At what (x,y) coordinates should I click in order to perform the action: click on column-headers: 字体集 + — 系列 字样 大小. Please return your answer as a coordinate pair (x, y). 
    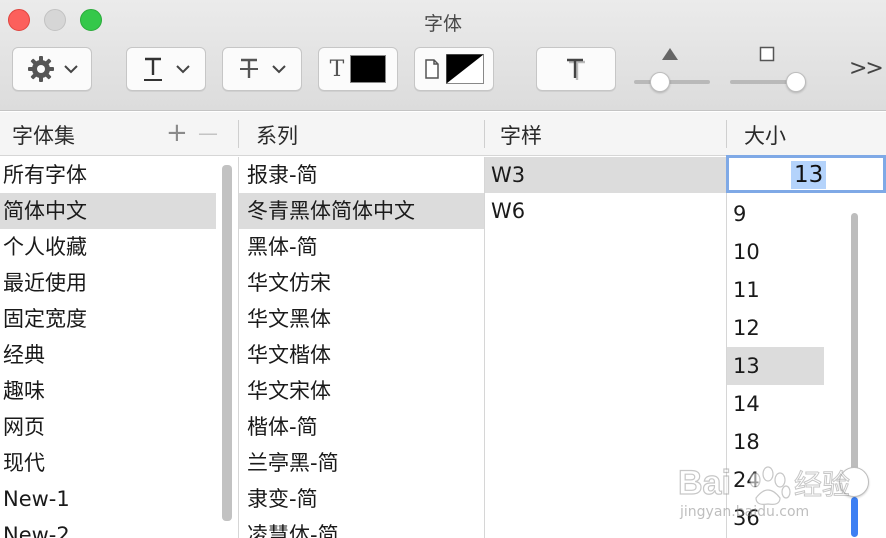
    Looking at the image, I should click on (443, 134).